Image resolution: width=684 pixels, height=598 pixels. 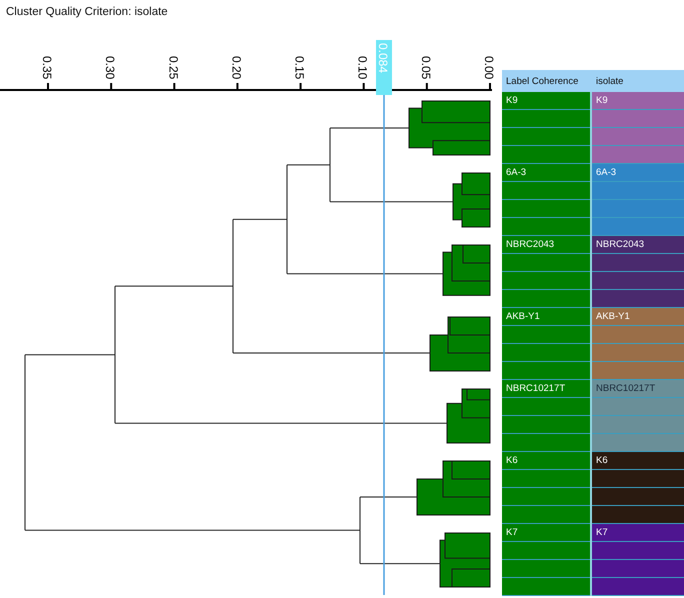 What do you see at coordinates (638, 200) in the screenshot?
I see `isolate-cell: 6A-3` at bounding box center [638, 200].